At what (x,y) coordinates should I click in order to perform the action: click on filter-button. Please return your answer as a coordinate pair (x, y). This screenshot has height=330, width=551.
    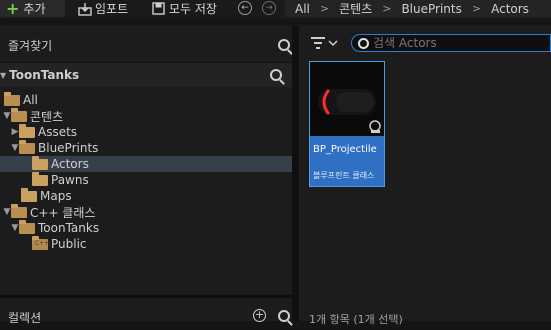
    Looking at the image, I should click on (325, 44).